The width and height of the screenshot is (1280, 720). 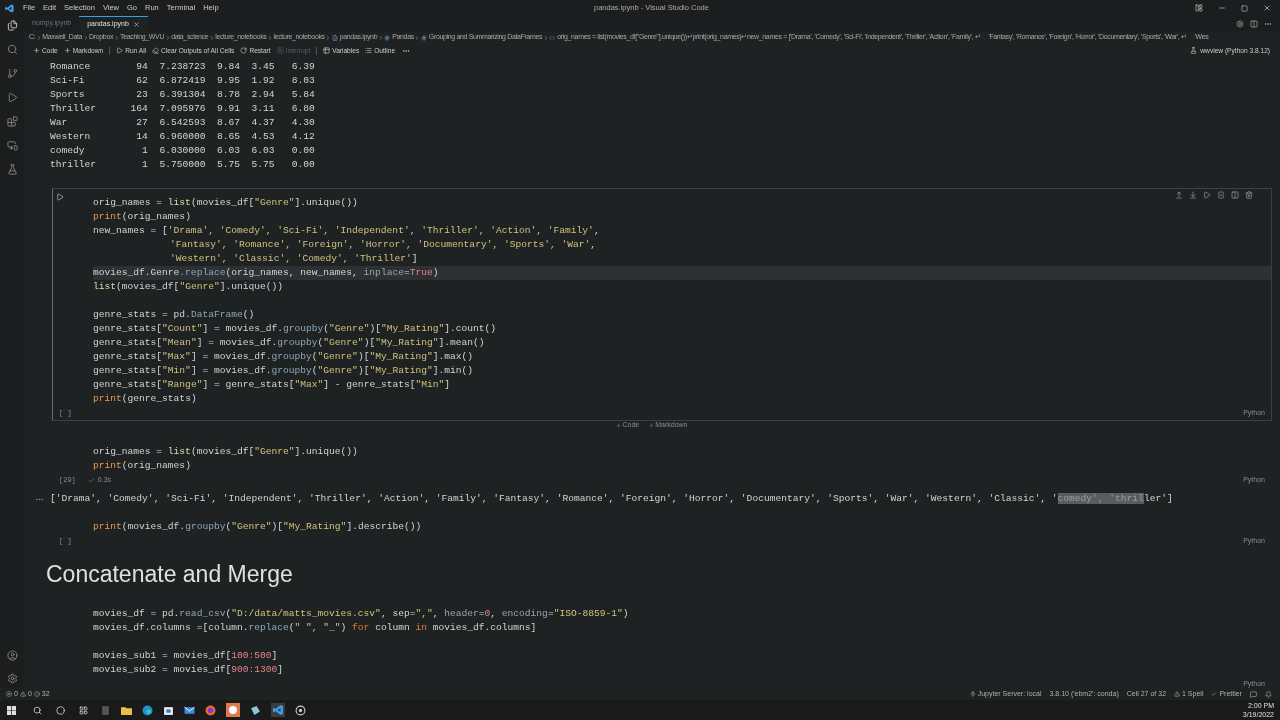 What do you see at coordinates (280, 50) in the screenshot?
I see `stop-icon` at bounding box center [280, 50].